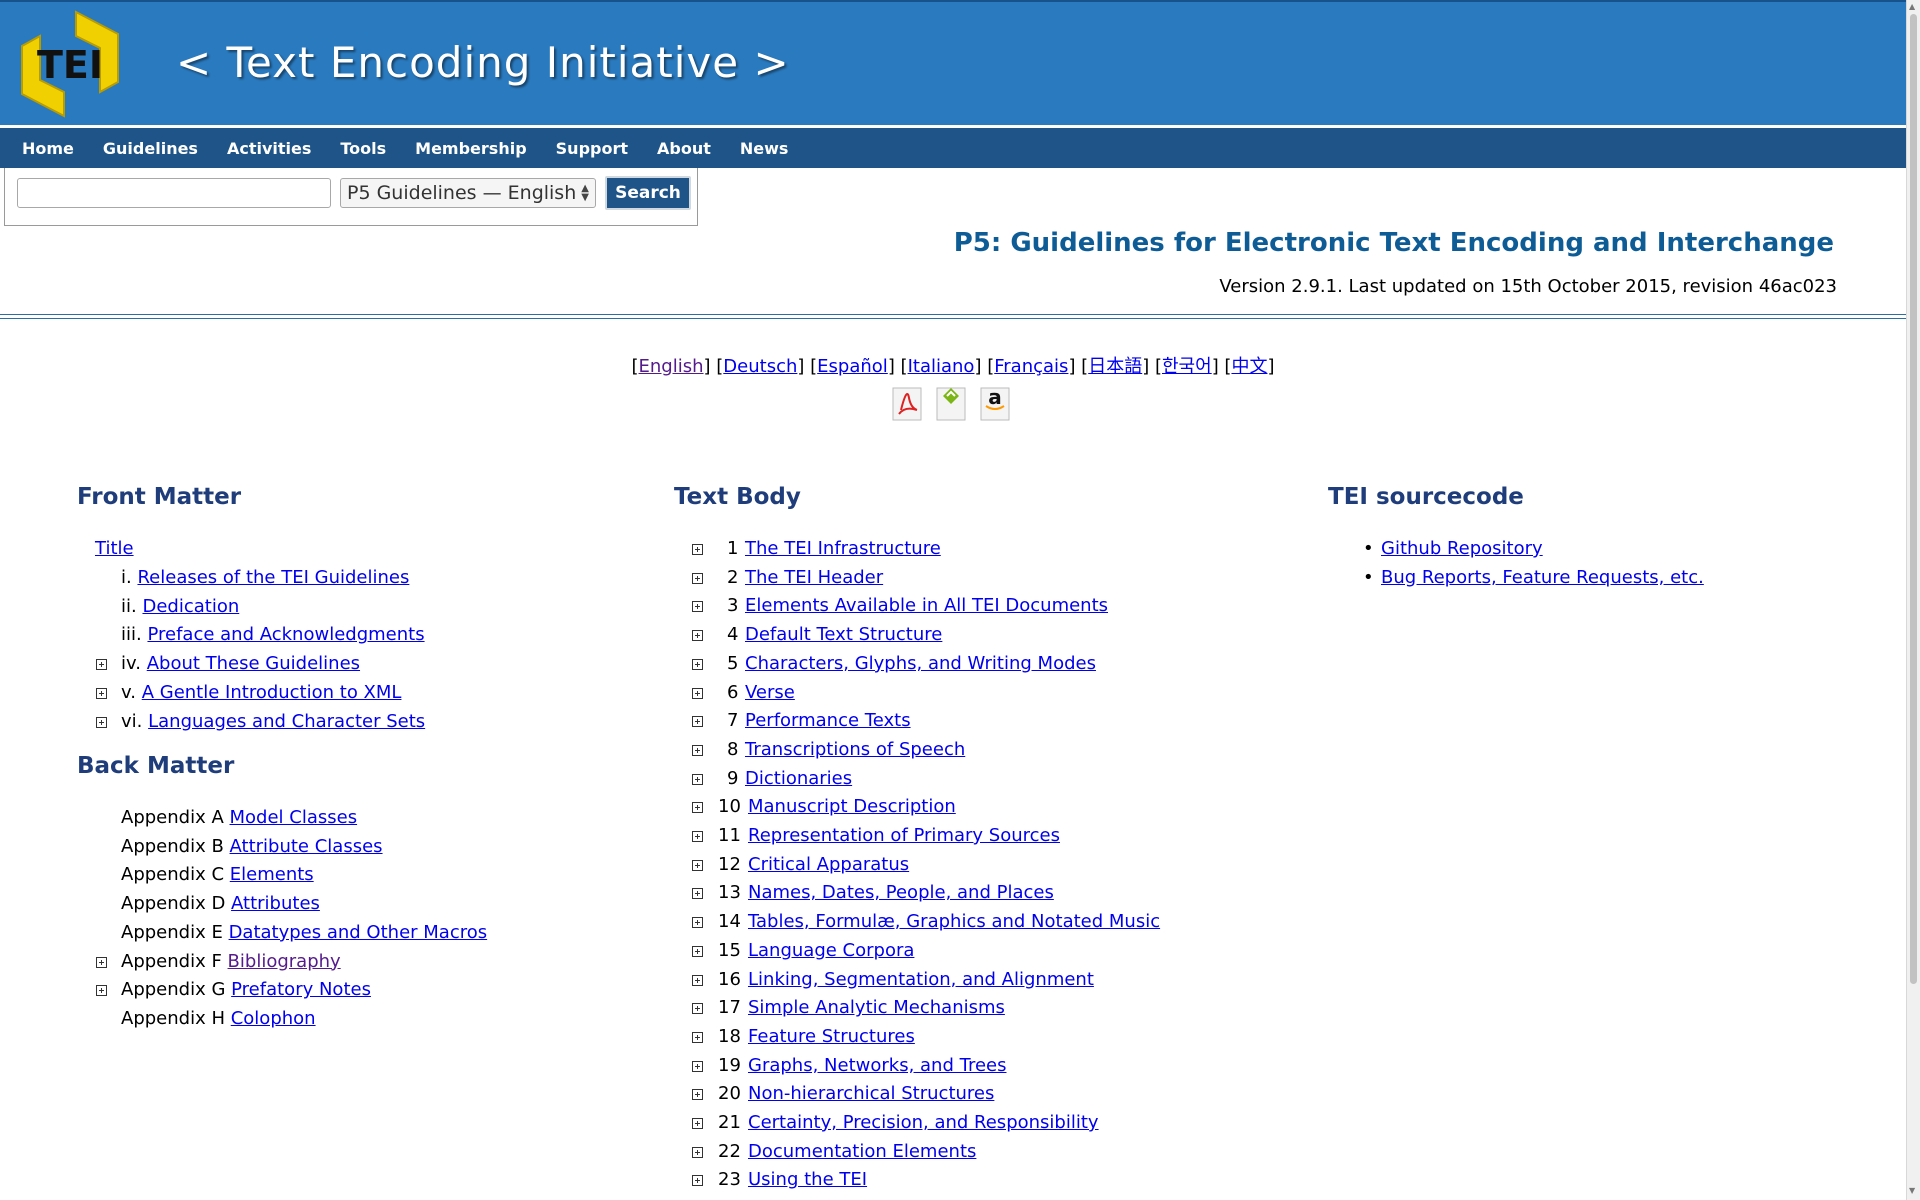 The width and height of the screenshot is (1920, 1200). What do you see at coordinates (1031, 366) in the screenshot?
I see `lang-francais: Français` at bounding box center [1031, 366].